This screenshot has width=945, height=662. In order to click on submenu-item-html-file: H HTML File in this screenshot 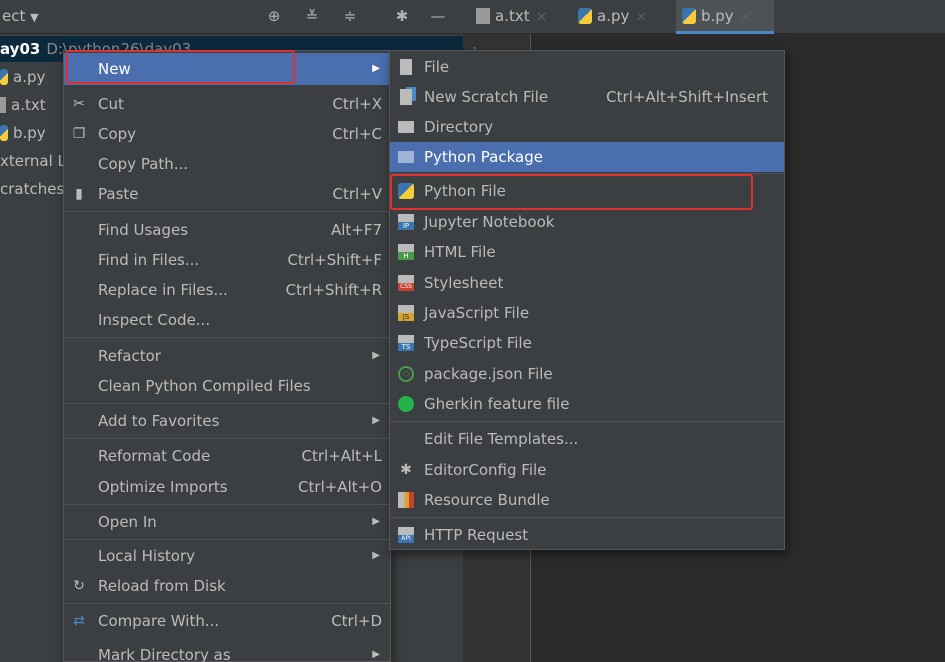, I will do `click(587, 252)`.